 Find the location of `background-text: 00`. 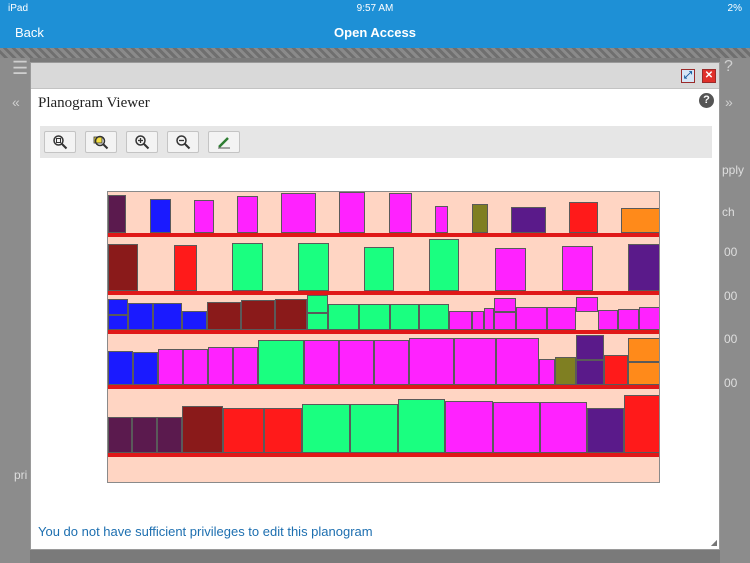

background-text: 00 is located at coordinates (731, 296).